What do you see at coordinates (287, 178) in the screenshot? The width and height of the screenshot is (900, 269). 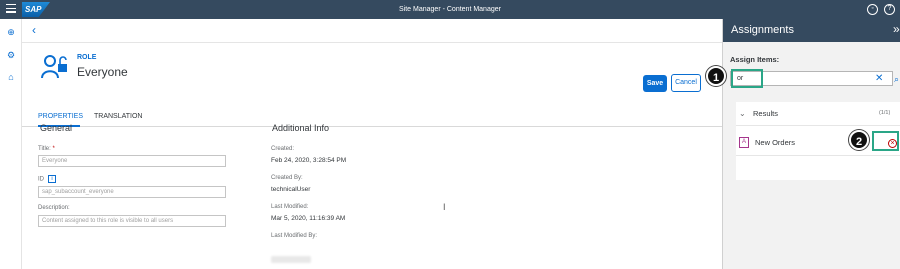 I see `created-by-label: Created By:` at bounding box center [287, 178].